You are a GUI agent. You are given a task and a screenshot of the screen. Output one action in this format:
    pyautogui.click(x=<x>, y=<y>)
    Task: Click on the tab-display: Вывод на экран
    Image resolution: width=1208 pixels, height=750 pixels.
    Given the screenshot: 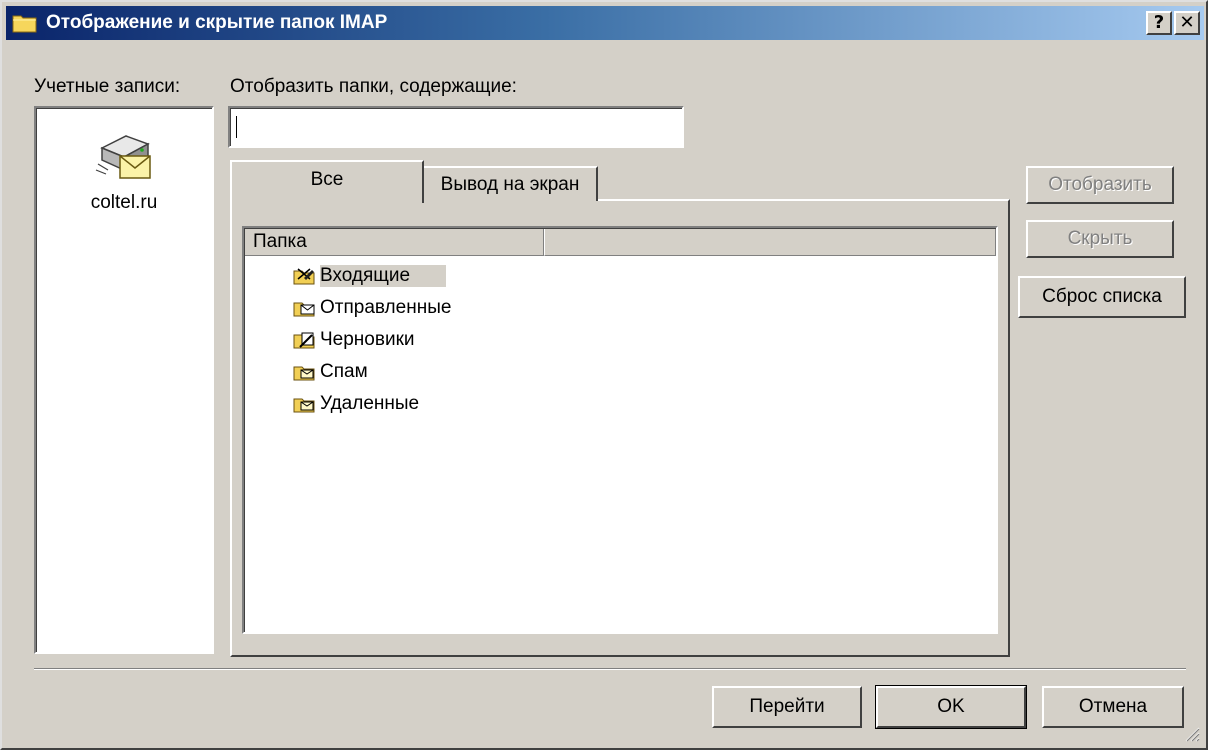 What is the action you would take?
    pyautogui.click(x=510, y=183)
    